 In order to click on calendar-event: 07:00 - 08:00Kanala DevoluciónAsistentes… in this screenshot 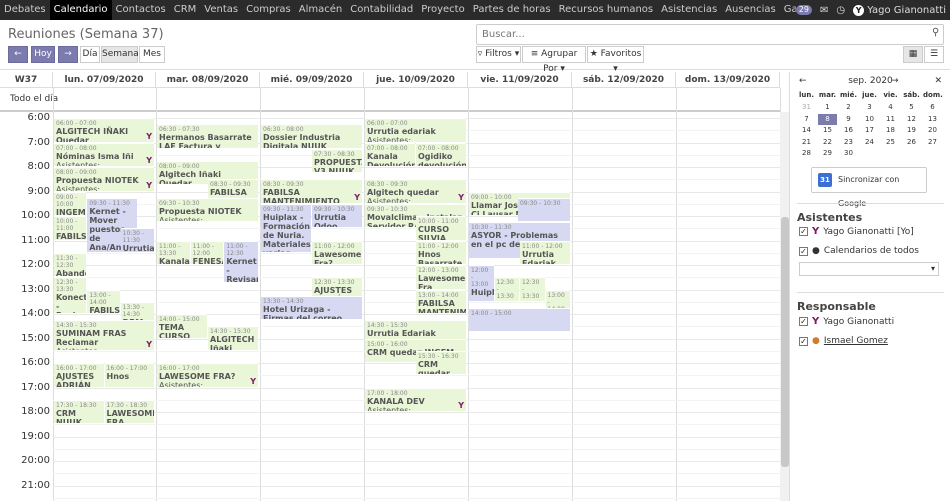, I will do `click(390, 154)`.